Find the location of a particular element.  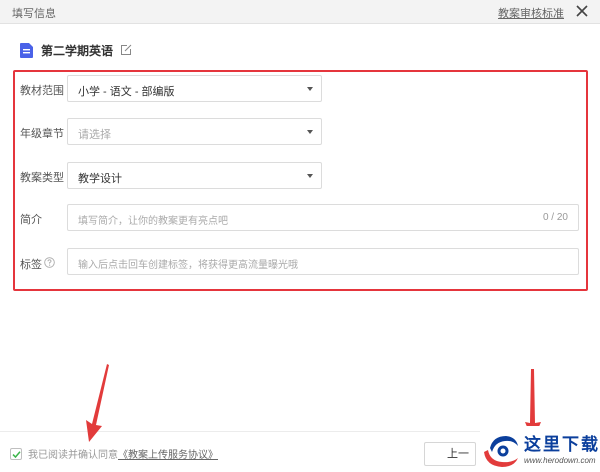

textbook-value: 小学 - 语文 - 部编版 is located at coordinates (126, 92).